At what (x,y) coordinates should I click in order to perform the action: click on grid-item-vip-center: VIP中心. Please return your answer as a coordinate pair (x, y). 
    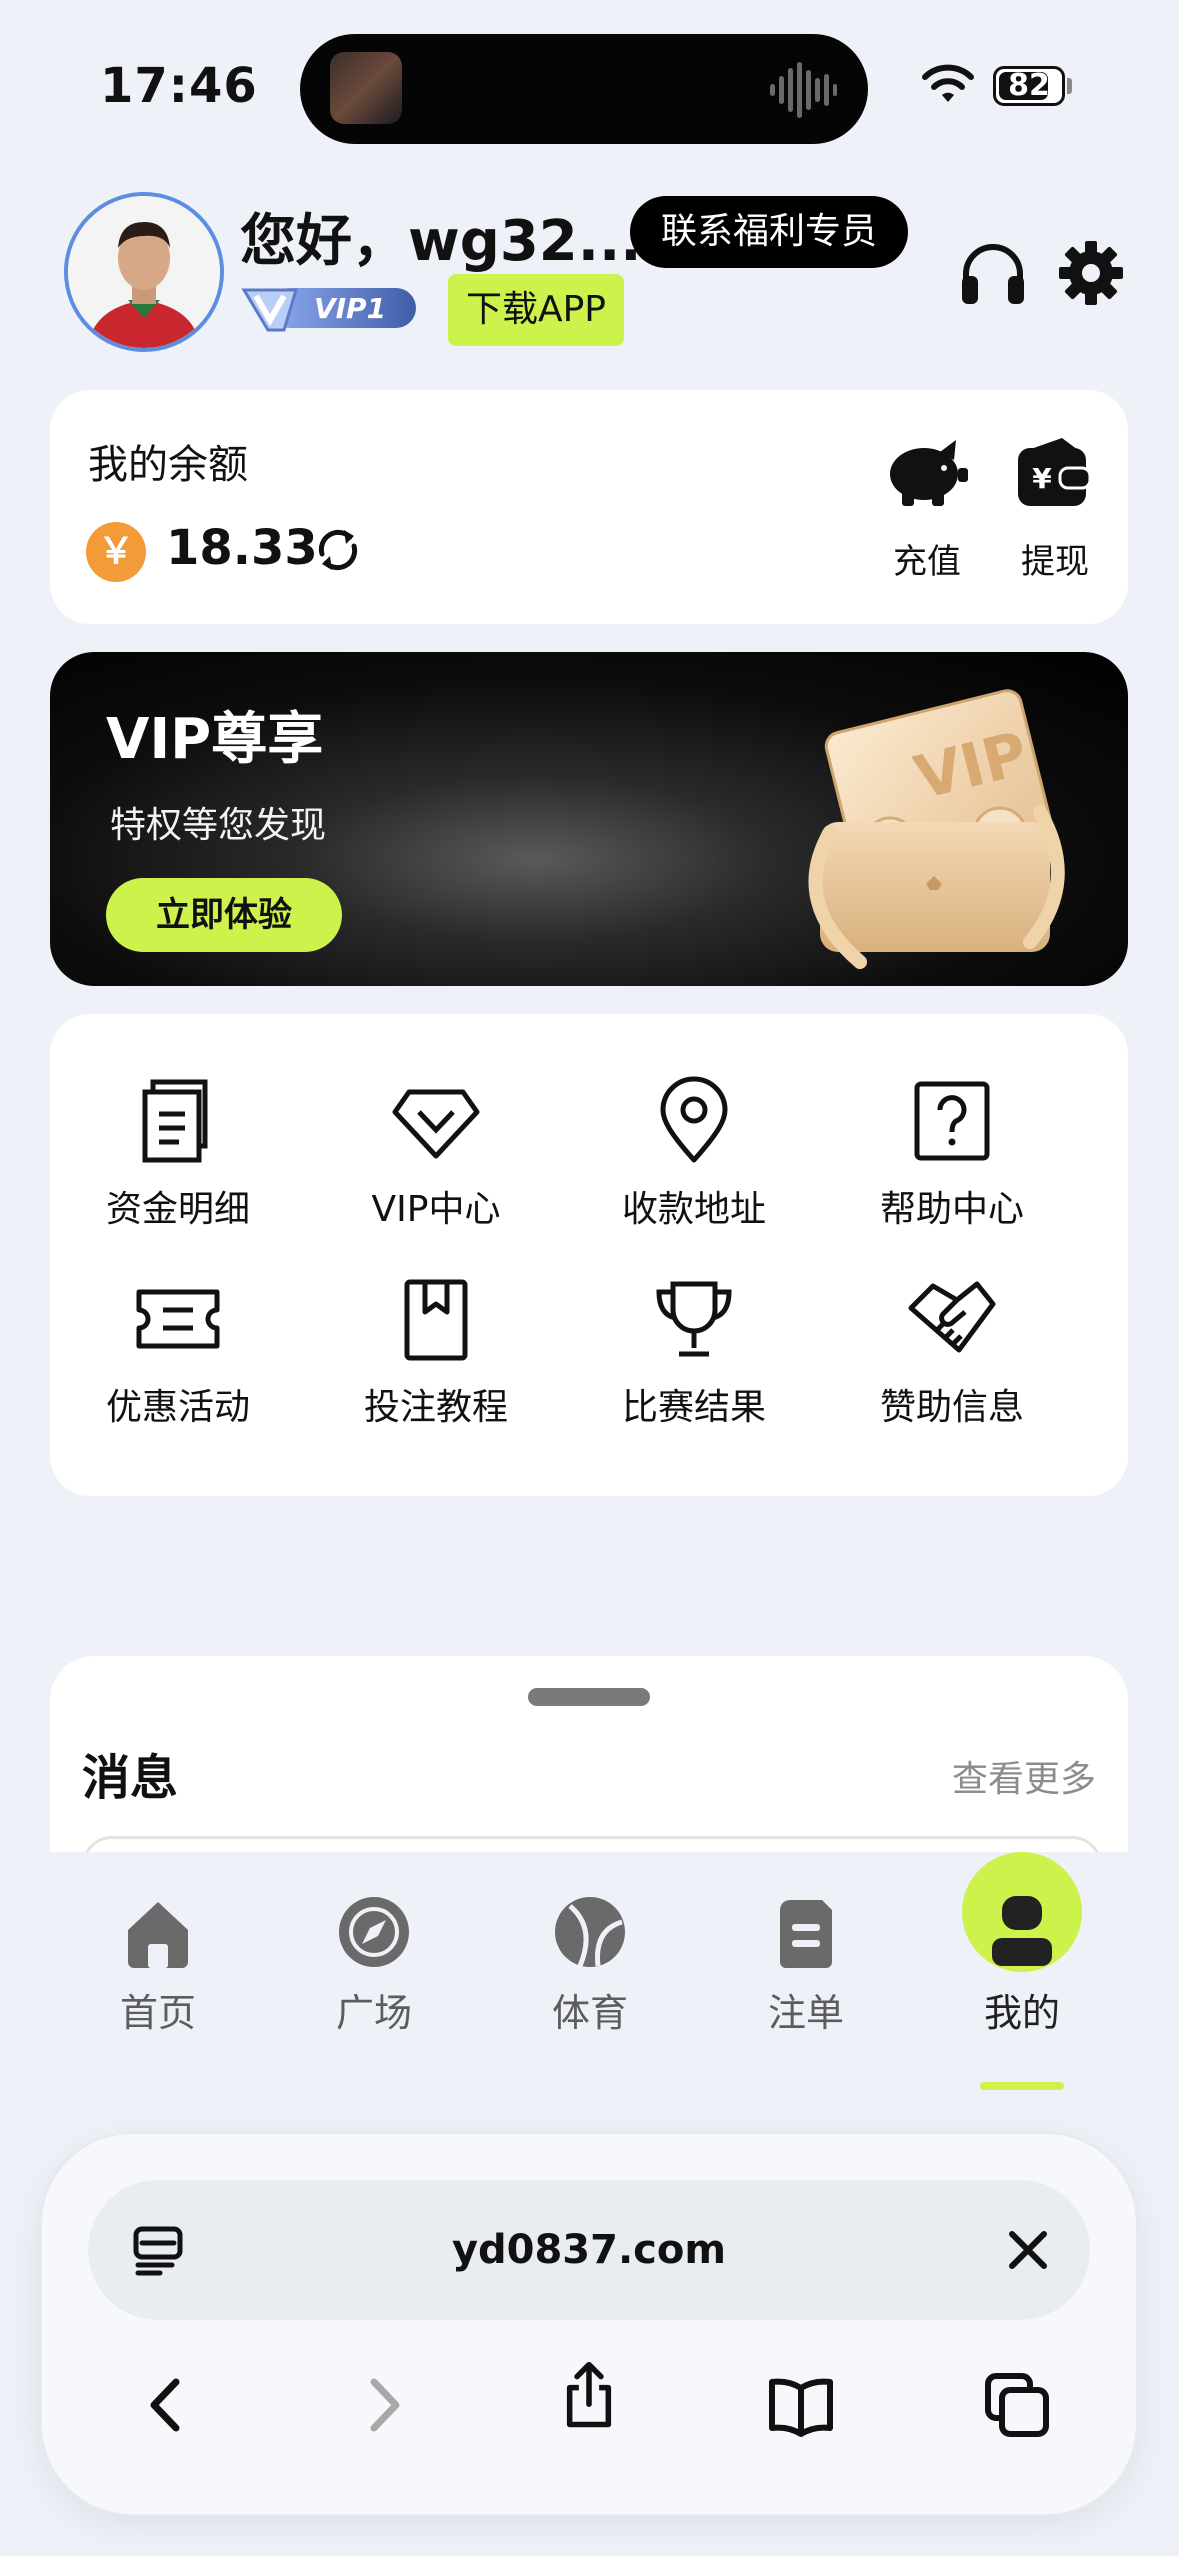
    Looking at the image, I should click on (436, 1154).